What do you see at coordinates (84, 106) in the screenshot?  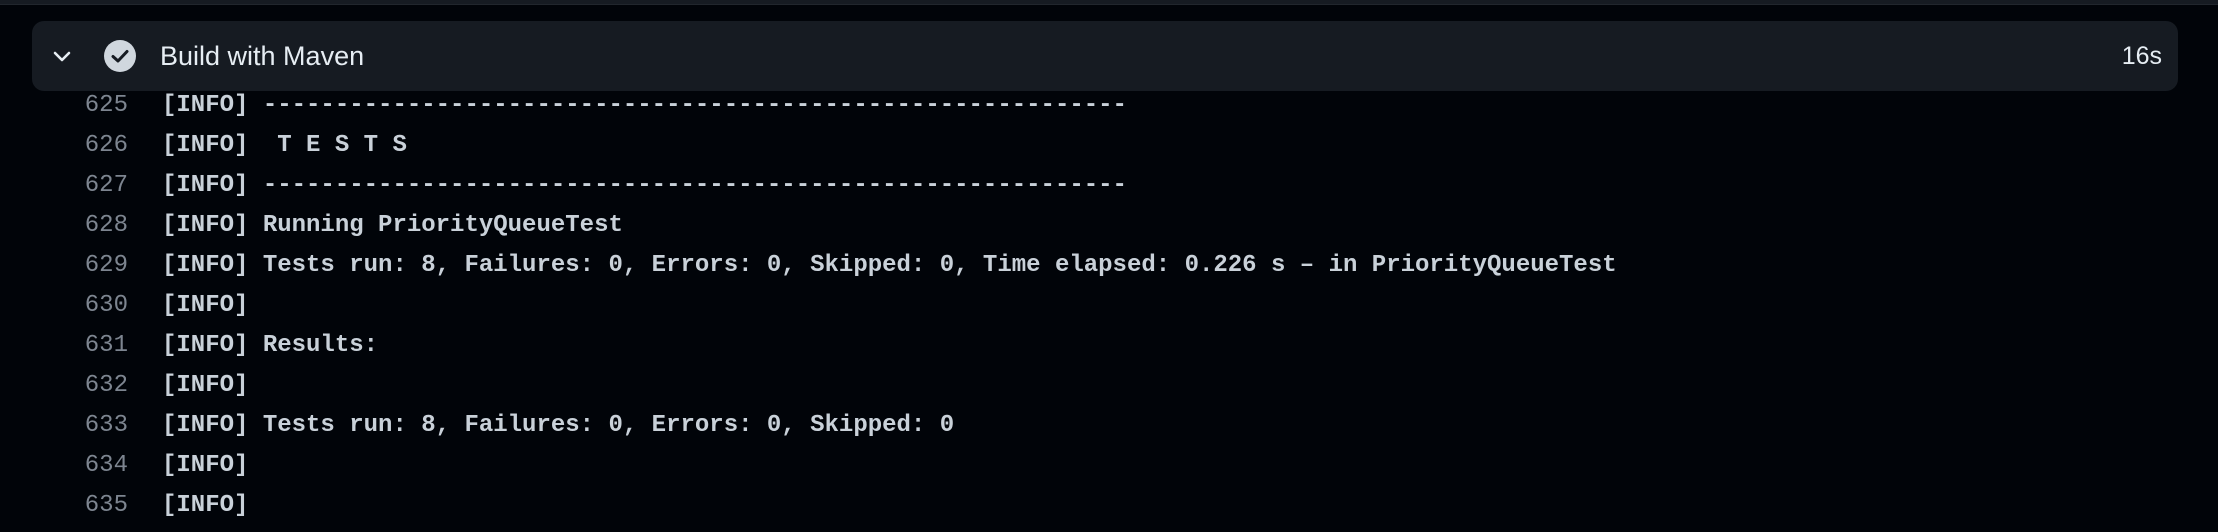 I see `line-number: 625` at bounding box center [84, 106].